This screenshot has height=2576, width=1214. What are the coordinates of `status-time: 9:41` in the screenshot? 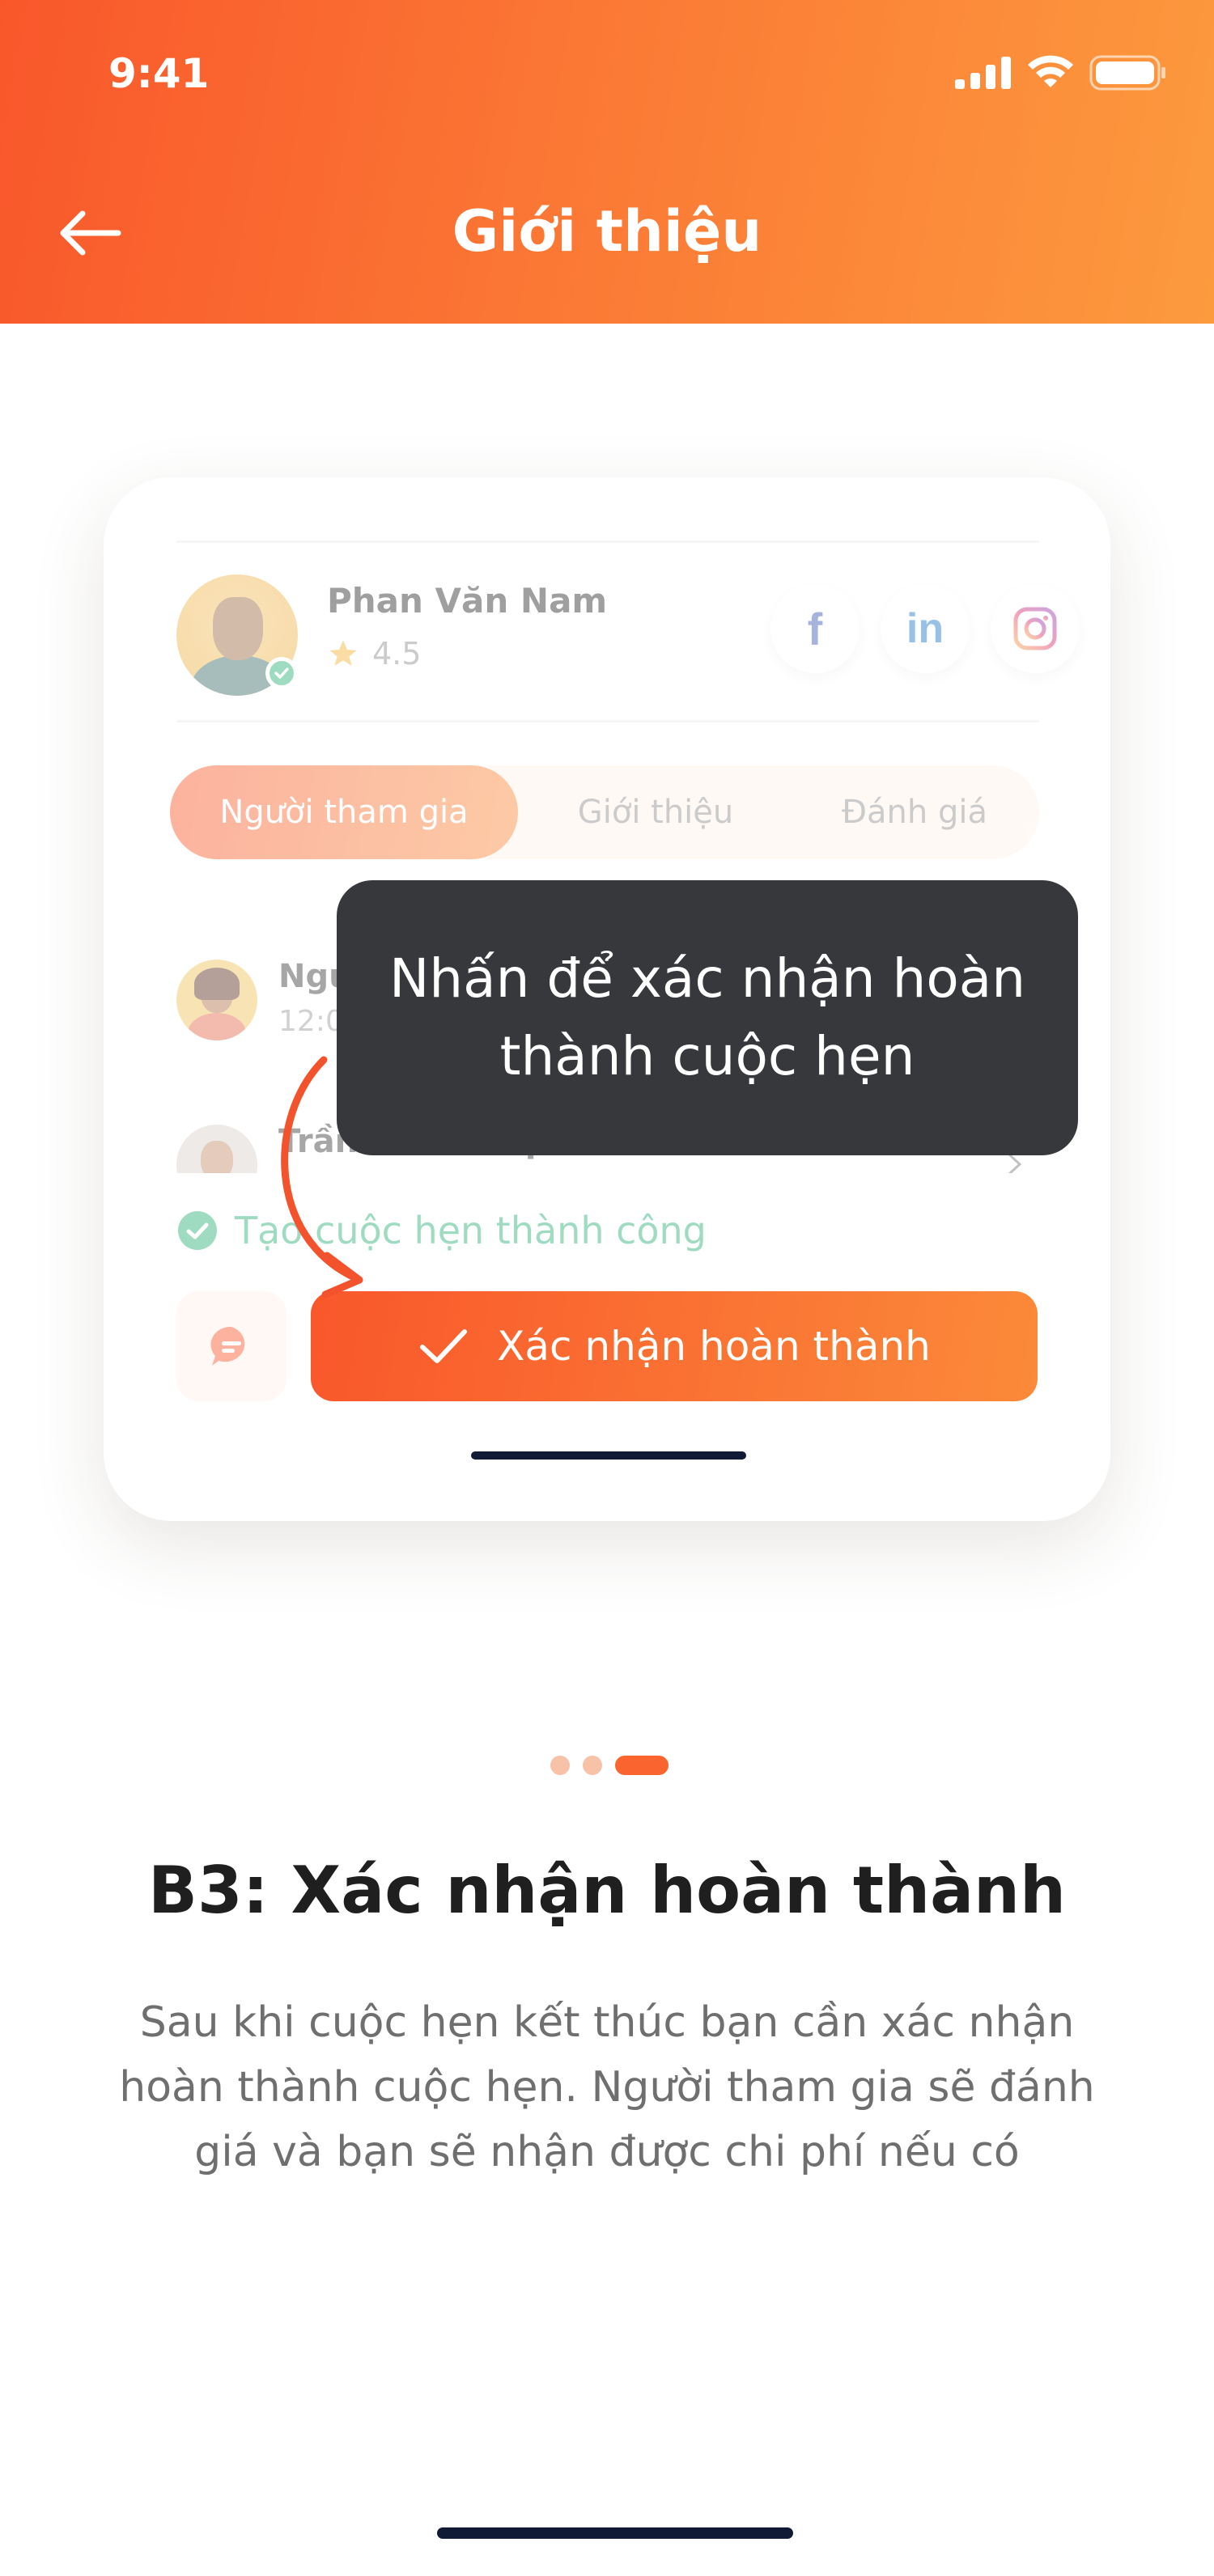 It's located at (159, 73).